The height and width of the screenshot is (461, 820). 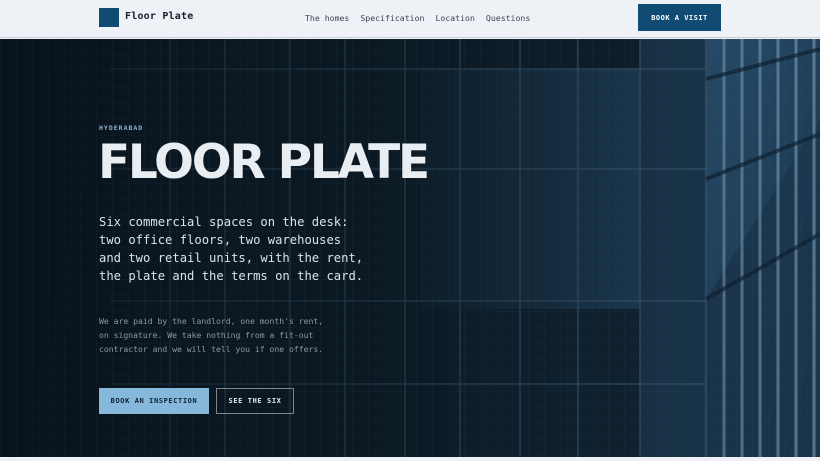 I want to click on page-divider, so click(x=410, y=459).